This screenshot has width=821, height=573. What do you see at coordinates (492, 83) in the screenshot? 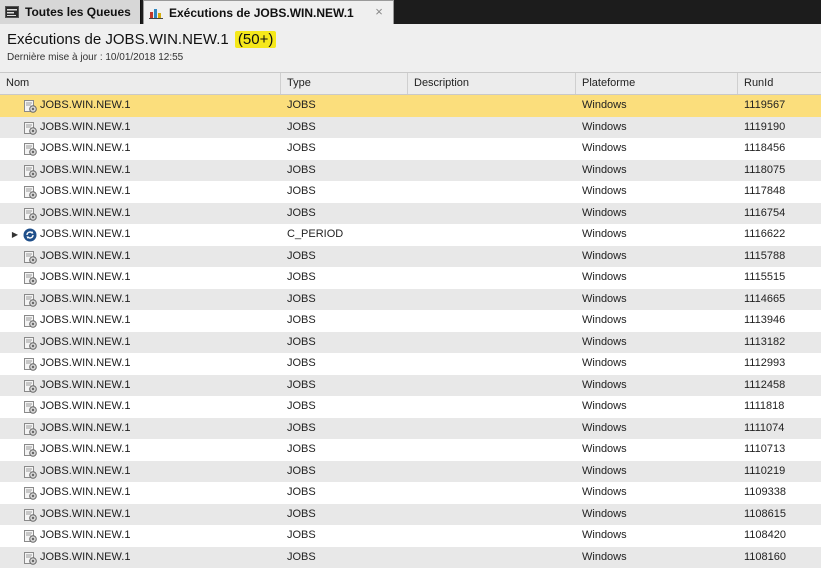
I see `column-header-description: Description` at bounding box center [492, 83].